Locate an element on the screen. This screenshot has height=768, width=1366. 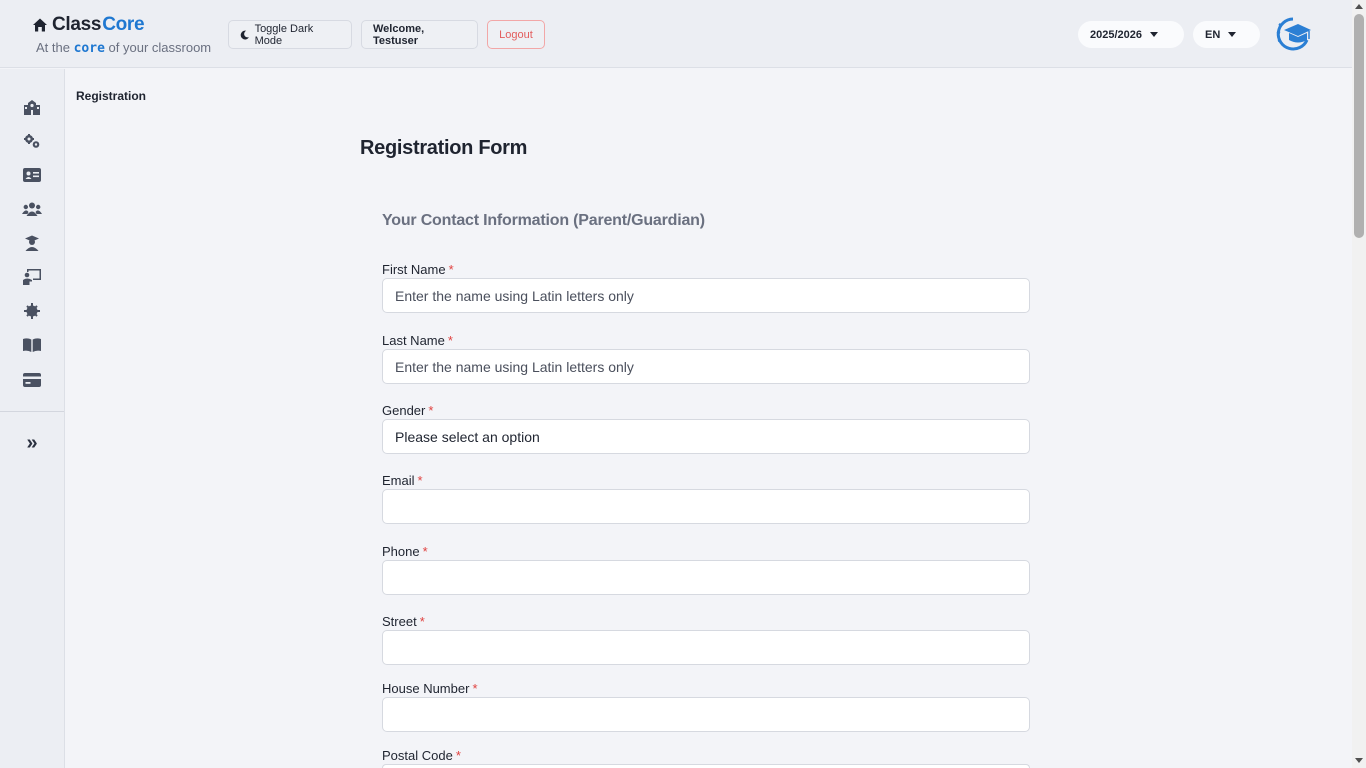
language-value: EN is located at coordinates (1213, 34).